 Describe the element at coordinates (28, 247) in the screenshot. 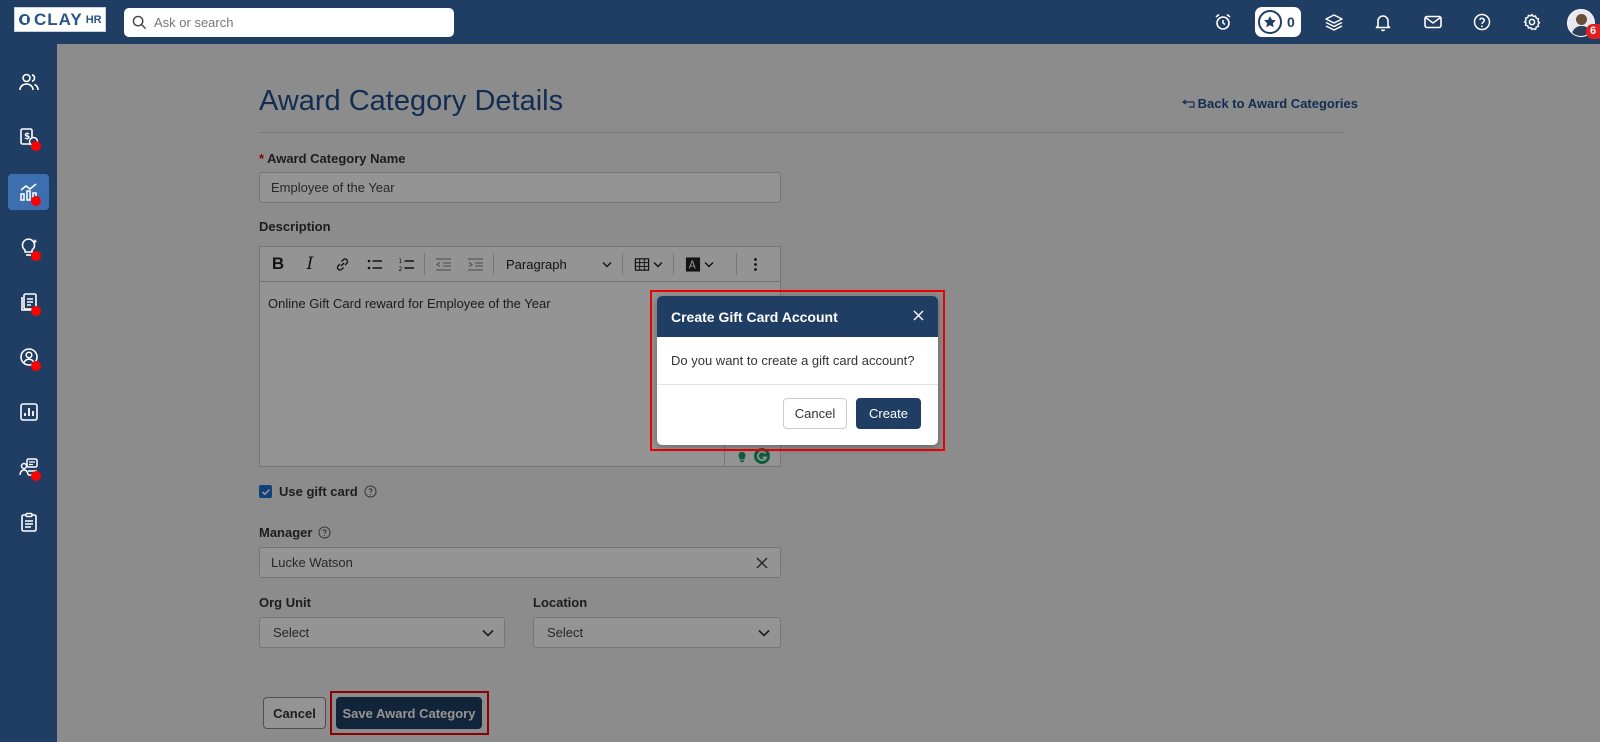

I see `sidebar-item-ideas` at that location.